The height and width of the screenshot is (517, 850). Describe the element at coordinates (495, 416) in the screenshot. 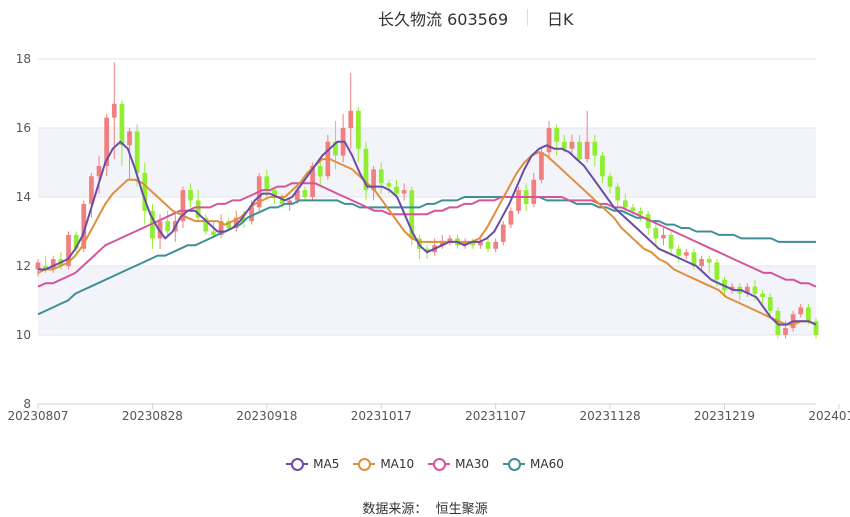

I see `x-tick-label: 20231107` at that location.